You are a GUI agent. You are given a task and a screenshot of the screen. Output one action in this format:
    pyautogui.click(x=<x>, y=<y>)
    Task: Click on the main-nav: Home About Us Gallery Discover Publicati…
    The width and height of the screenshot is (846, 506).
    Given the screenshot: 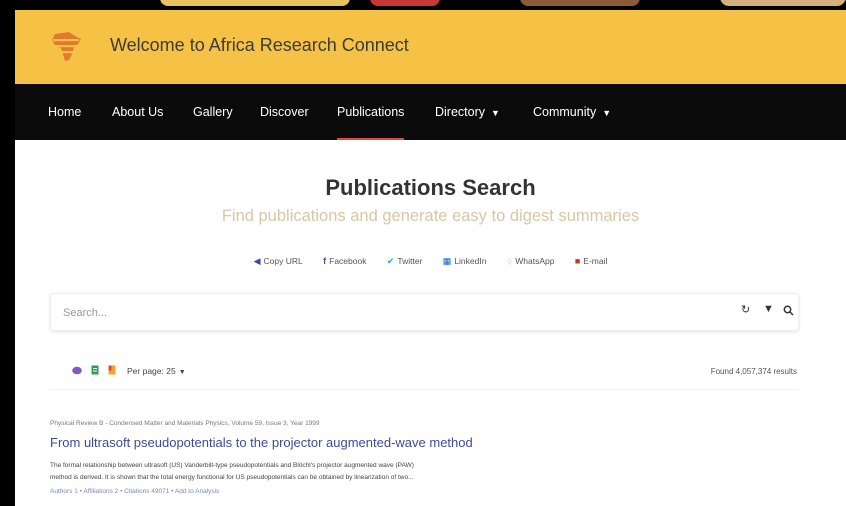 What is the action you would take?
    pyautogui.click(x=430, y=112)
    